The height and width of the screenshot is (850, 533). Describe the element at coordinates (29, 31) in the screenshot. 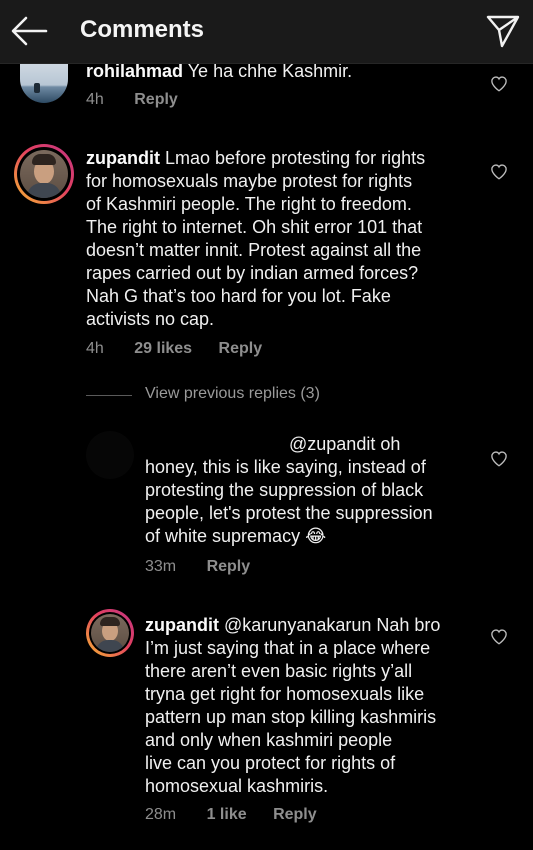

I see `back-arrow-icon` at that location.